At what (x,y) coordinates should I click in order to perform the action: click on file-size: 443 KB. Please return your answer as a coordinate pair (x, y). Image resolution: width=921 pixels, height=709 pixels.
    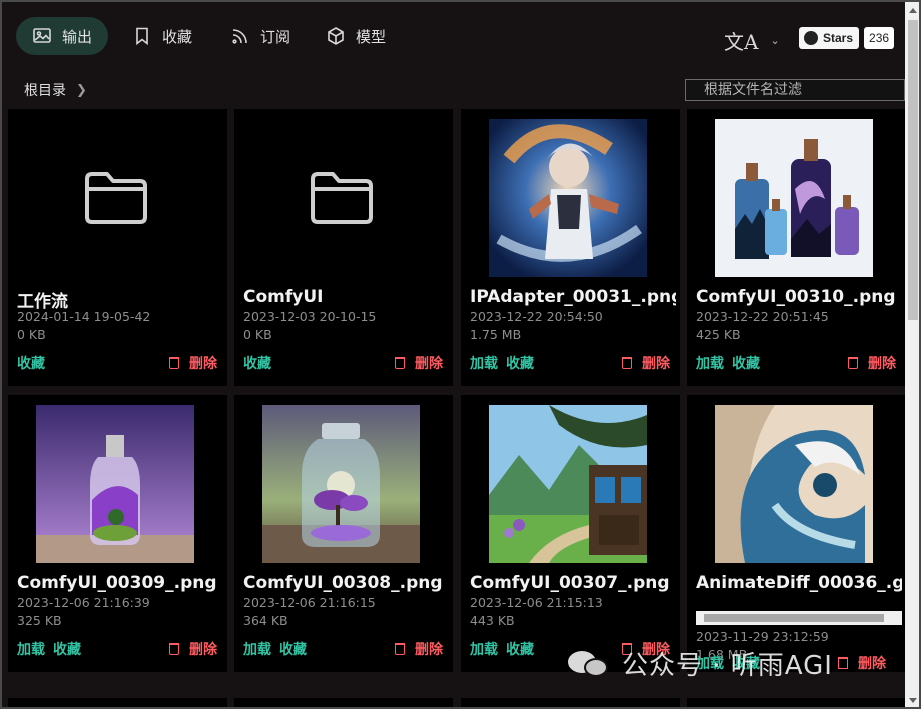
    Looking at the image, I should click on (492, 620).